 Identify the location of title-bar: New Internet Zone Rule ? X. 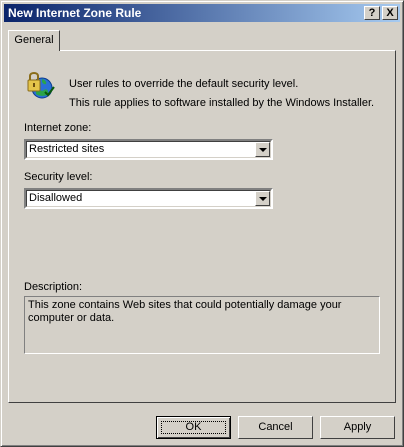
(202, 13).